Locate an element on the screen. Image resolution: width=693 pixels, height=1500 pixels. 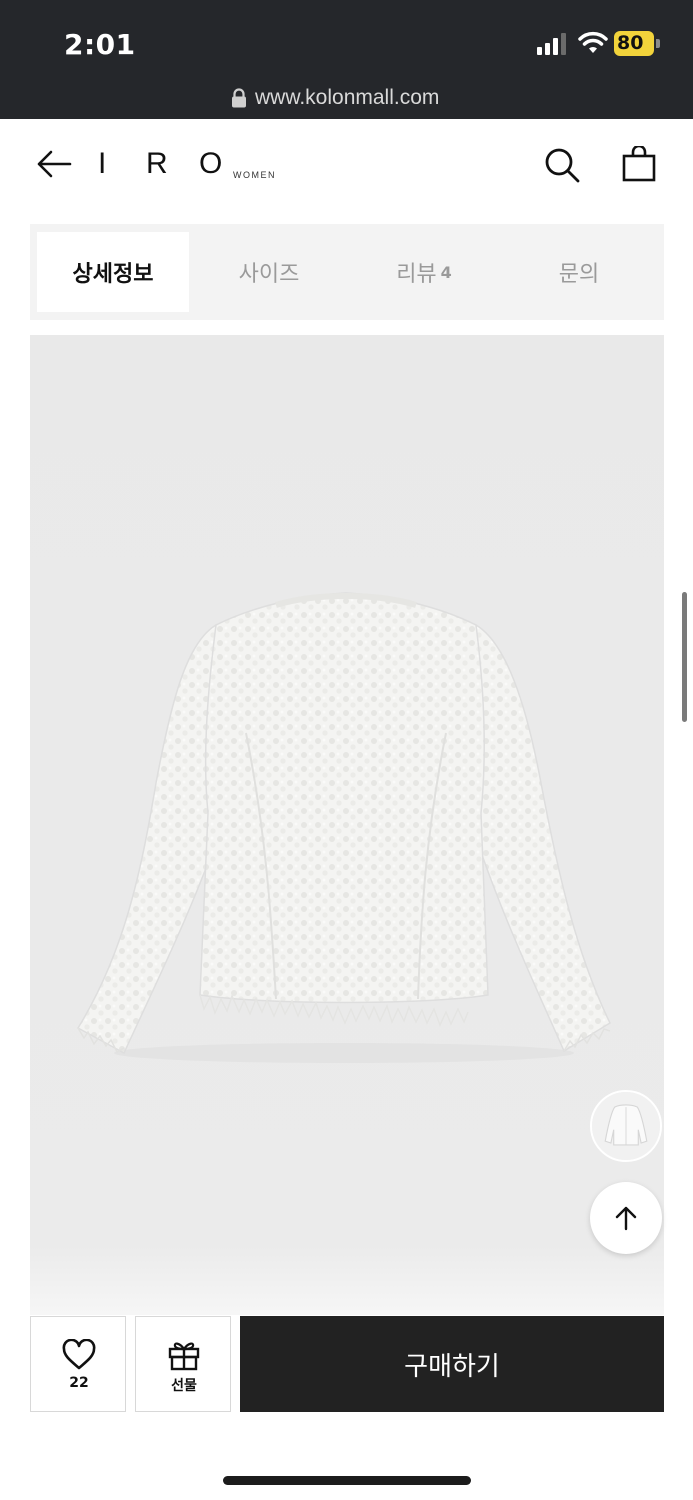
tab-label: 사이즈 is located at coordinates (269, 274).